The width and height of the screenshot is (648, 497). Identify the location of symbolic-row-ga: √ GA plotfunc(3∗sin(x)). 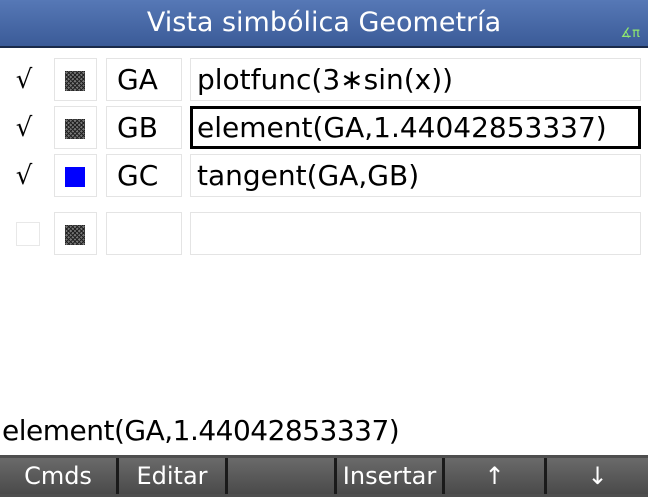
(324, 80).